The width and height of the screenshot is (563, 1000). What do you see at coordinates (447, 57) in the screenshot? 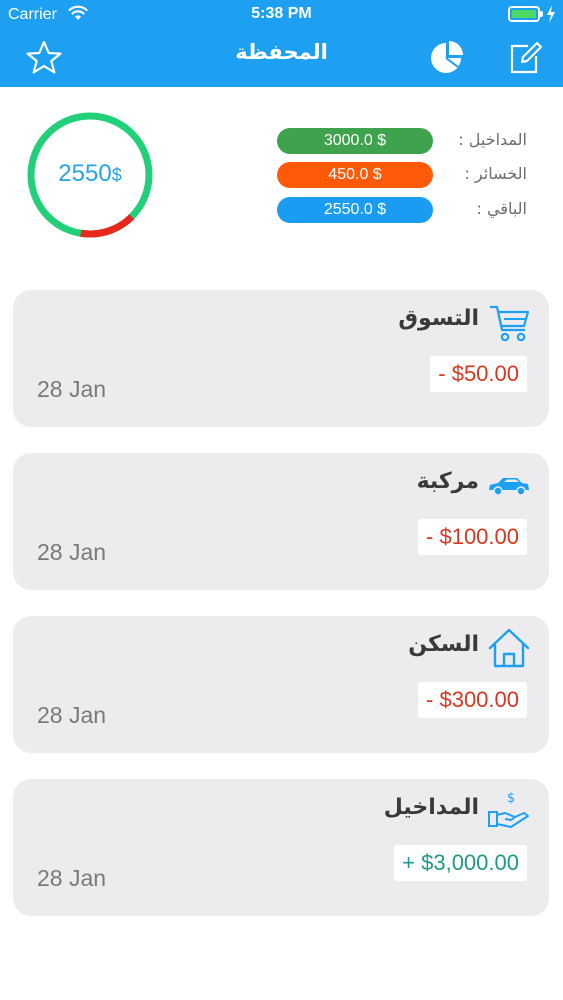
I see `pie-chart-icon` at bounding box center [447, 57].